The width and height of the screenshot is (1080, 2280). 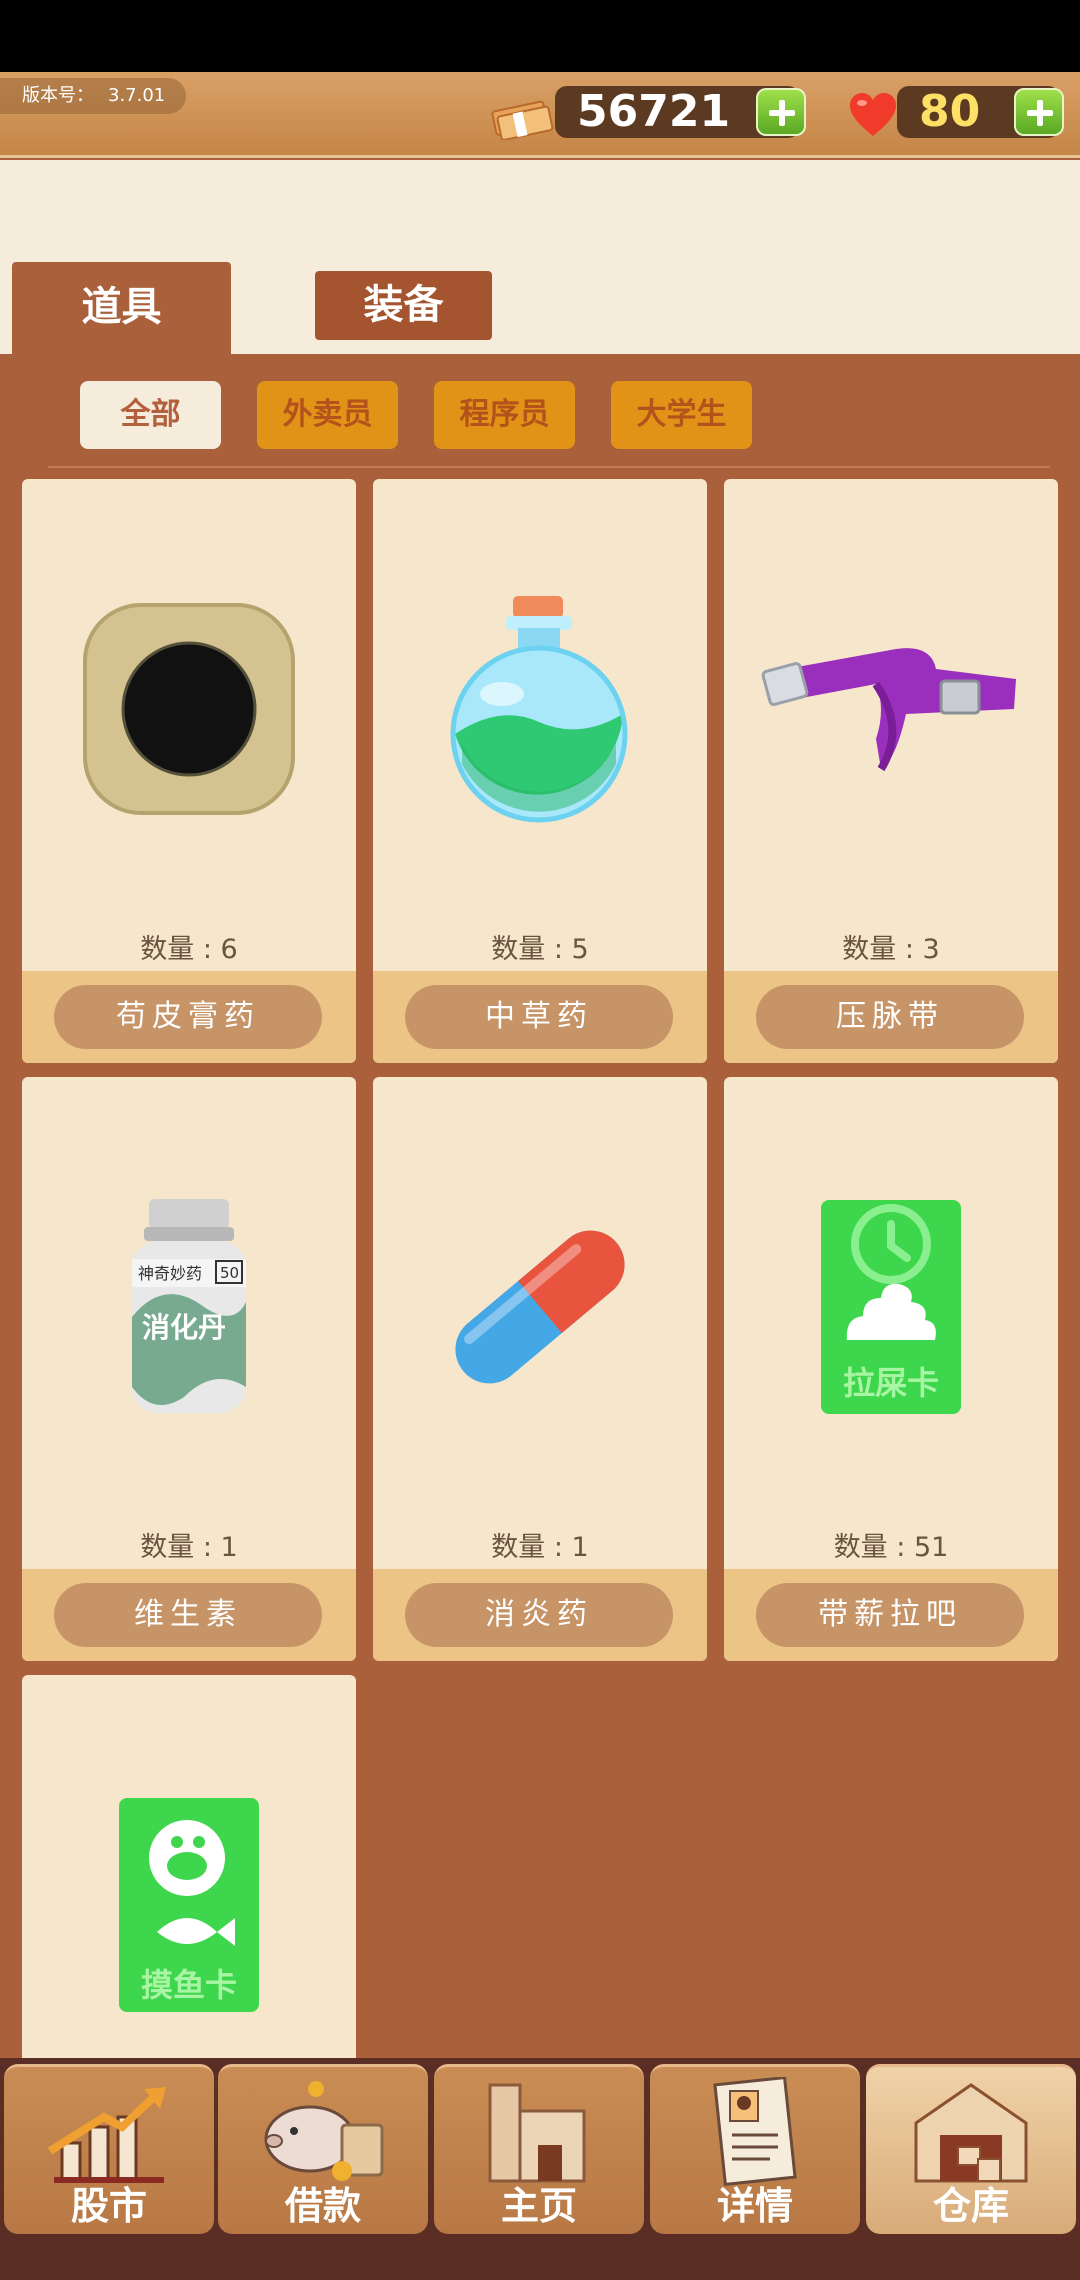 I want to click on version-badge: 版本号： 3.7.01, so click(x=93, y=96).